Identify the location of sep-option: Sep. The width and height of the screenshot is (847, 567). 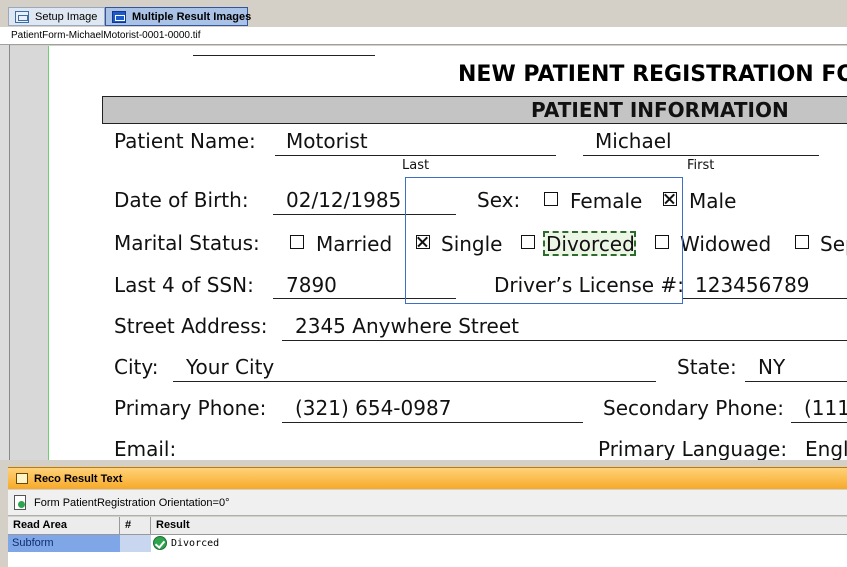
(833, 244).